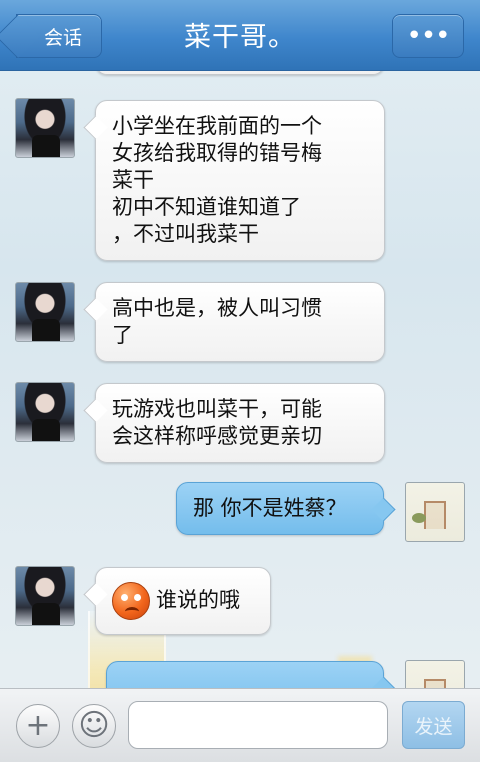 This screenshot has width=480, height=762. I want to click on ellipsis-icon: •••, so click(428, 36).